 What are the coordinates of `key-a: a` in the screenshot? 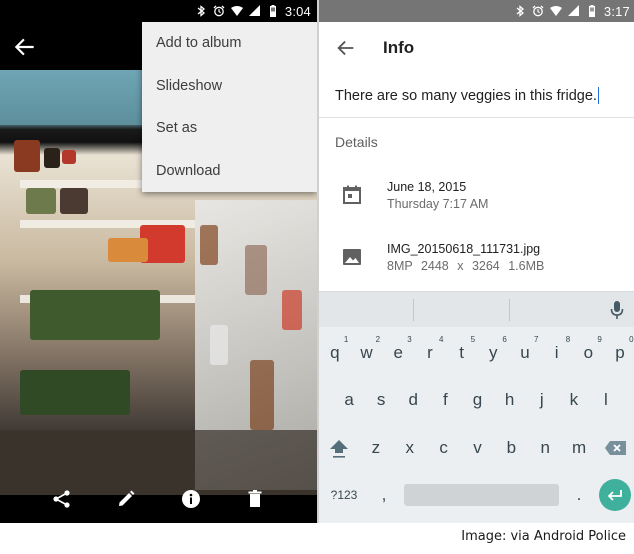 It's located at (349, 400).